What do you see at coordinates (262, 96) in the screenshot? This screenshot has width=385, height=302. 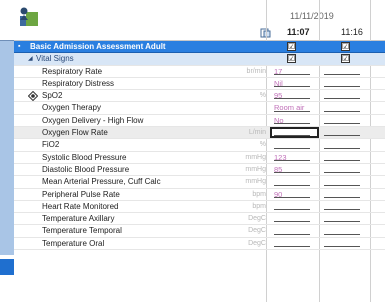 I see `row-unit: %` at bounding box center [262, 96].